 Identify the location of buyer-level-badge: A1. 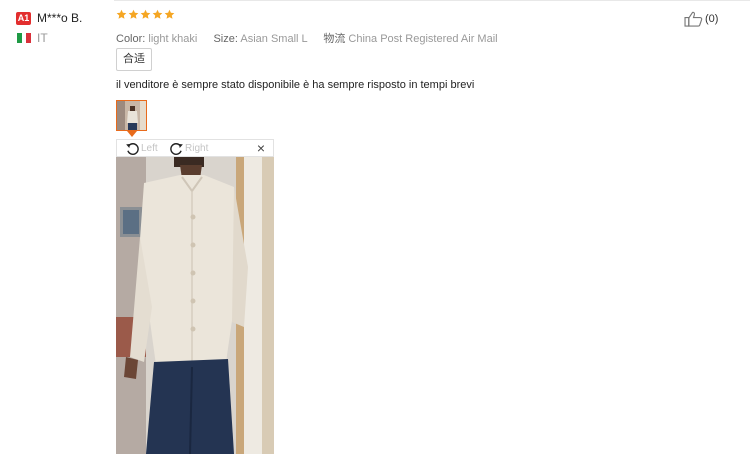
(23, 18).